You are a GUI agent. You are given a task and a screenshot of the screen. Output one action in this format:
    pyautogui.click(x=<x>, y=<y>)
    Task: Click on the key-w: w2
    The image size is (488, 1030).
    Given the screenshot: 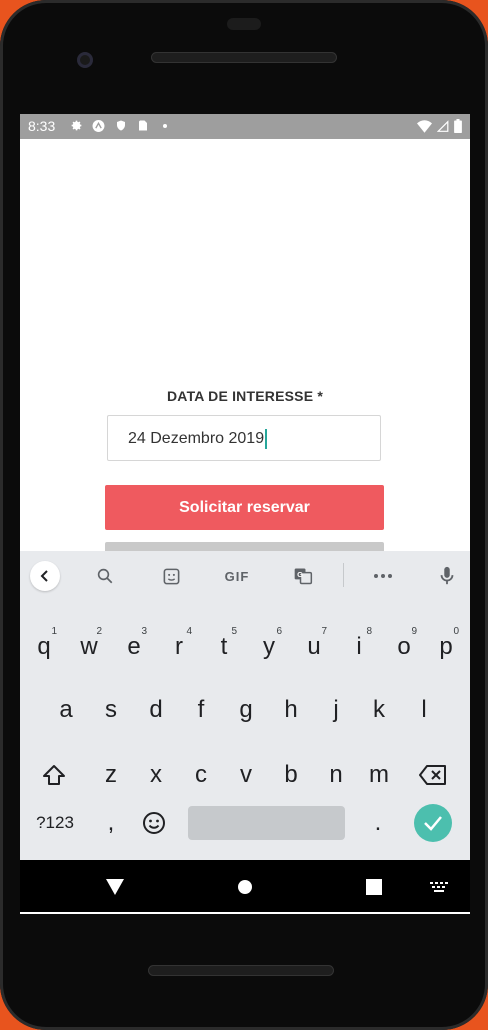 What is the action you would take?
    pyautogui.click(x=89, y=647)
    